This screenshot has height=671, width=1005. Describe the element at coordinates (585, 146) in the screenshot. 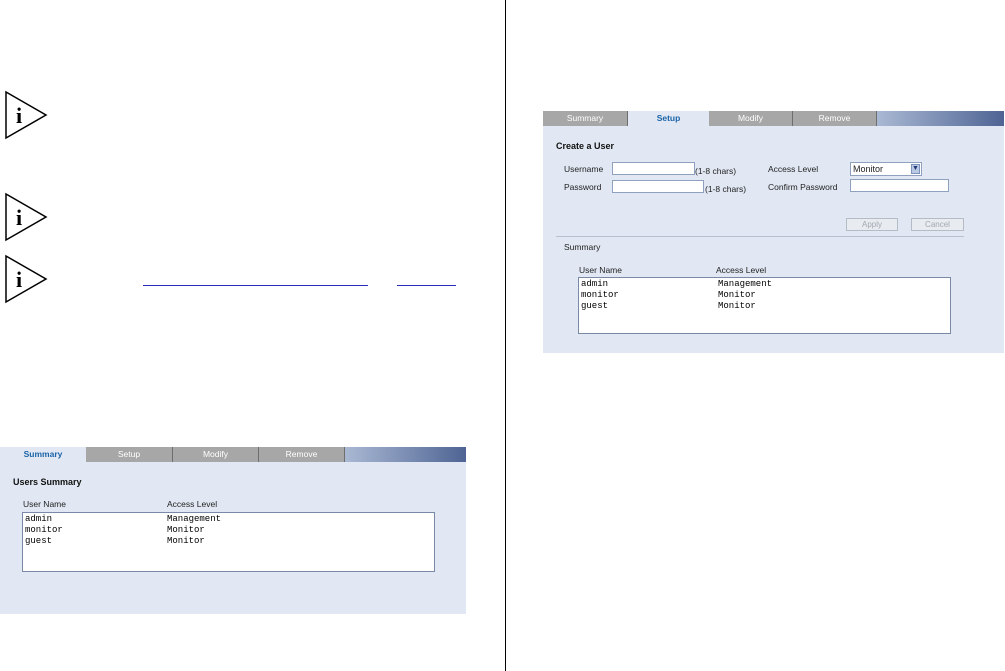

I see `panel-heading: Create a User` at that location.